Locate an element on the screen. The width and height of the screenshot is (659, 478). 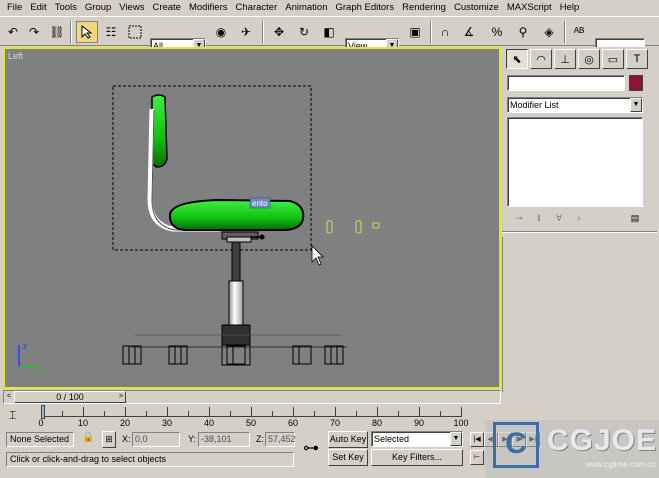
angle-snap-icon: ∡ is located at coordinates (469, 32).